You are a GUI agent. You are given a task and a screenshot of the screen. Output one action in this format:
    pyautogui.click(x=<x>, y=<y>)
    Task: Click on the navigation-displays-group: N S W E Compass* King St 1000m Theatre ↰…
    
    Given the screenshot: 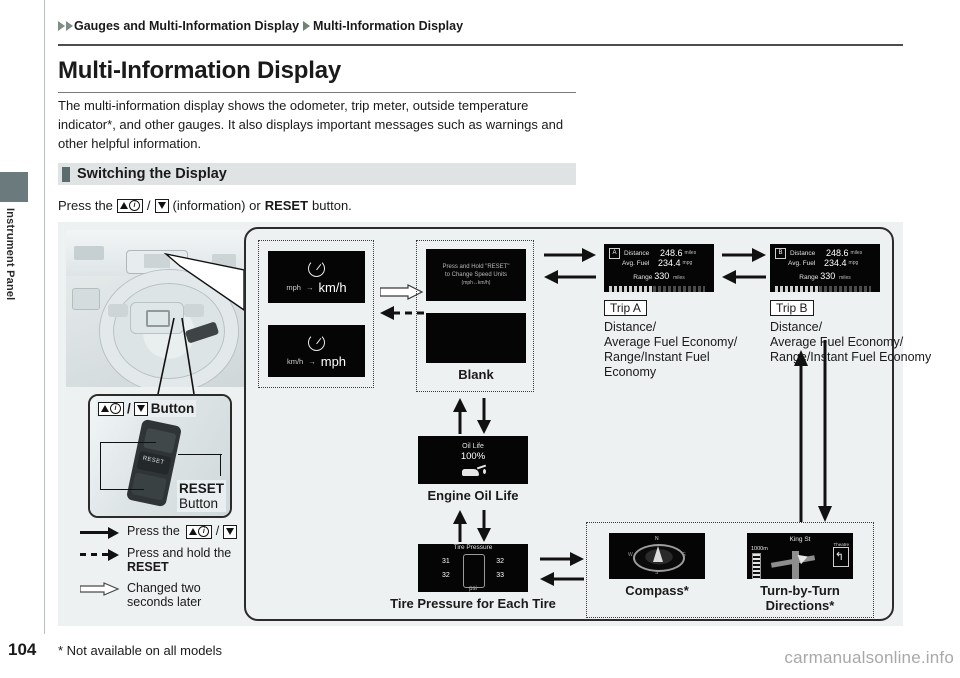 What is the action you would take?
    pyautogui.click(x=730, y=570)
    